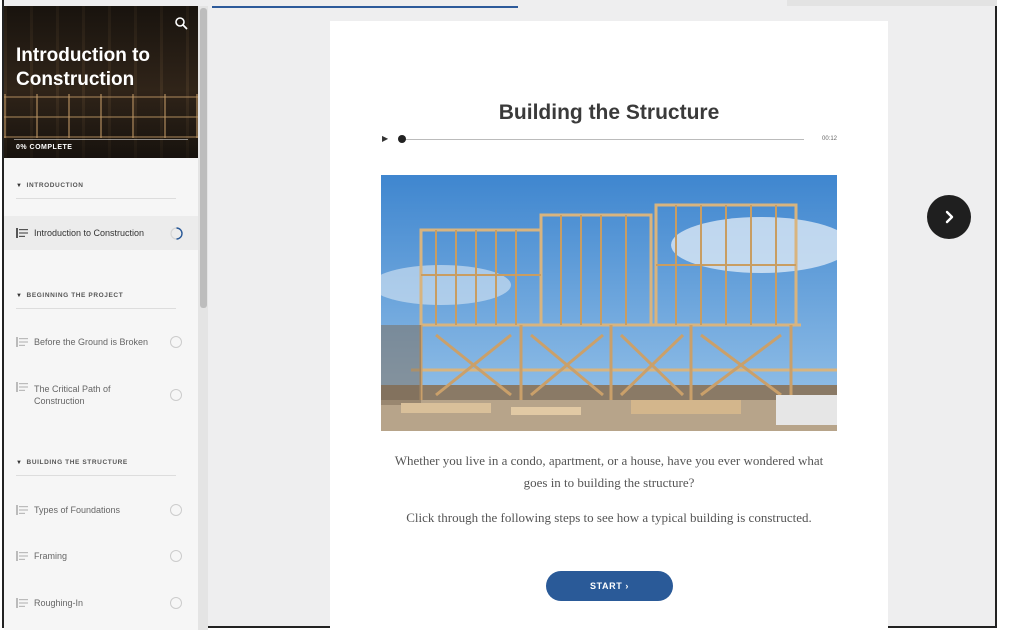 The height and width of the screenshot is (642, 1009). I want to click on section-heading-building-the-structure: ▼ BUILDING THE STRUCTURE, so click(72, 462).